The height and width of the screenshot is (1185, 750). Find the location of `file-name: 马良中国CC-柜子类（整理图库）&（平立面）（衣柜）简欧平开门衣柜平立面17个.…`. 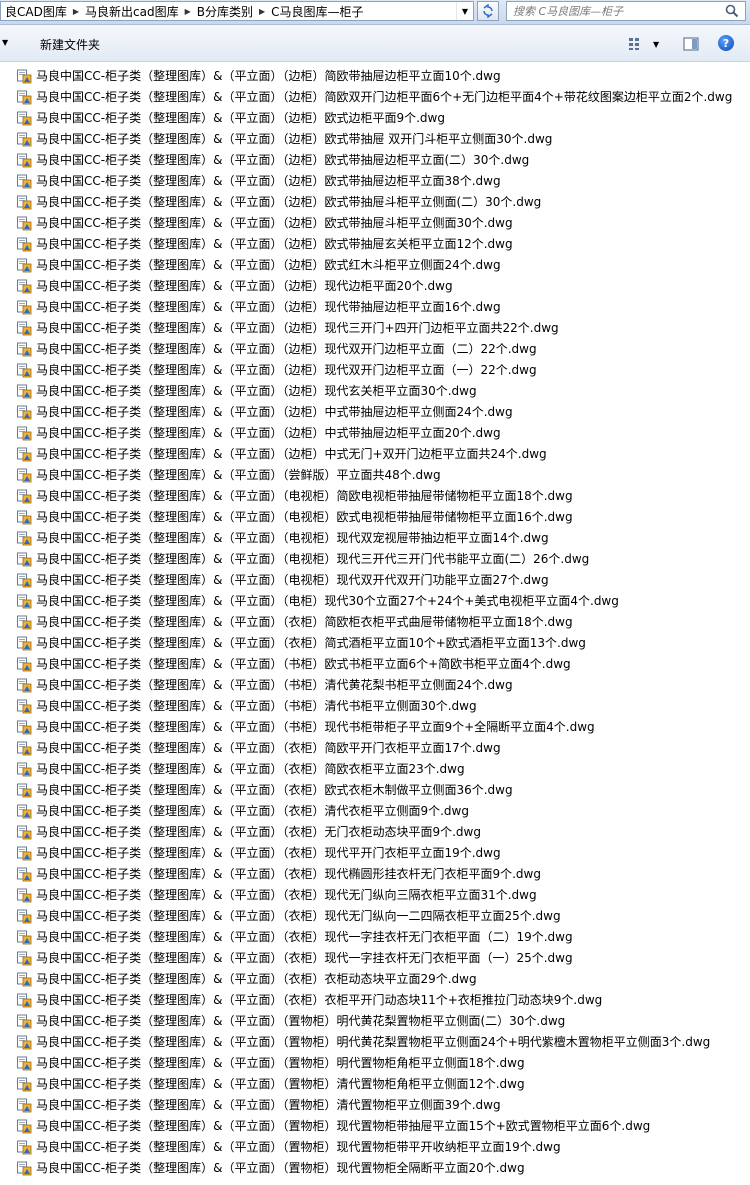

file-name: 马良中国CC-柜子类（整理图库）&（平立面）（衣柜）简欧平开门衣柜平立面17个.… is located at coordinates (268, 748).